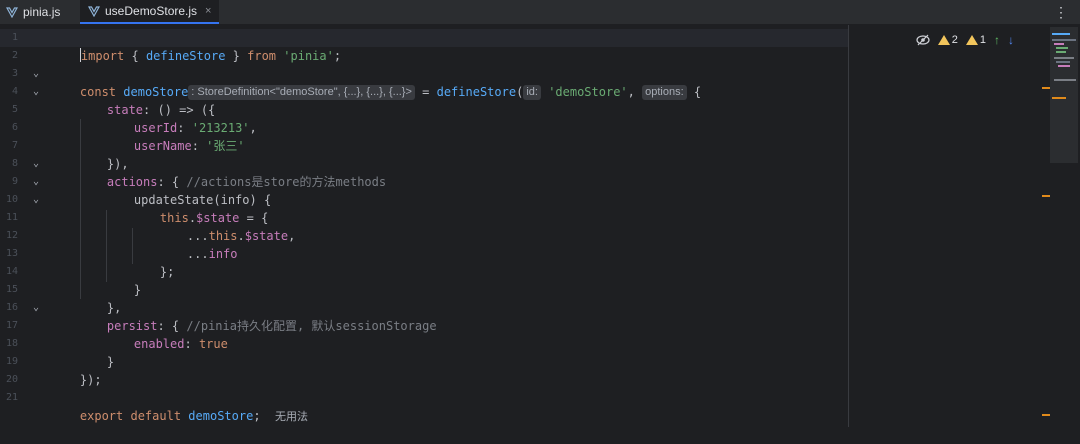 The width and height of the screenshot is (1080, 444). I want to click on warning-count-text: 1, so click(982, 40).